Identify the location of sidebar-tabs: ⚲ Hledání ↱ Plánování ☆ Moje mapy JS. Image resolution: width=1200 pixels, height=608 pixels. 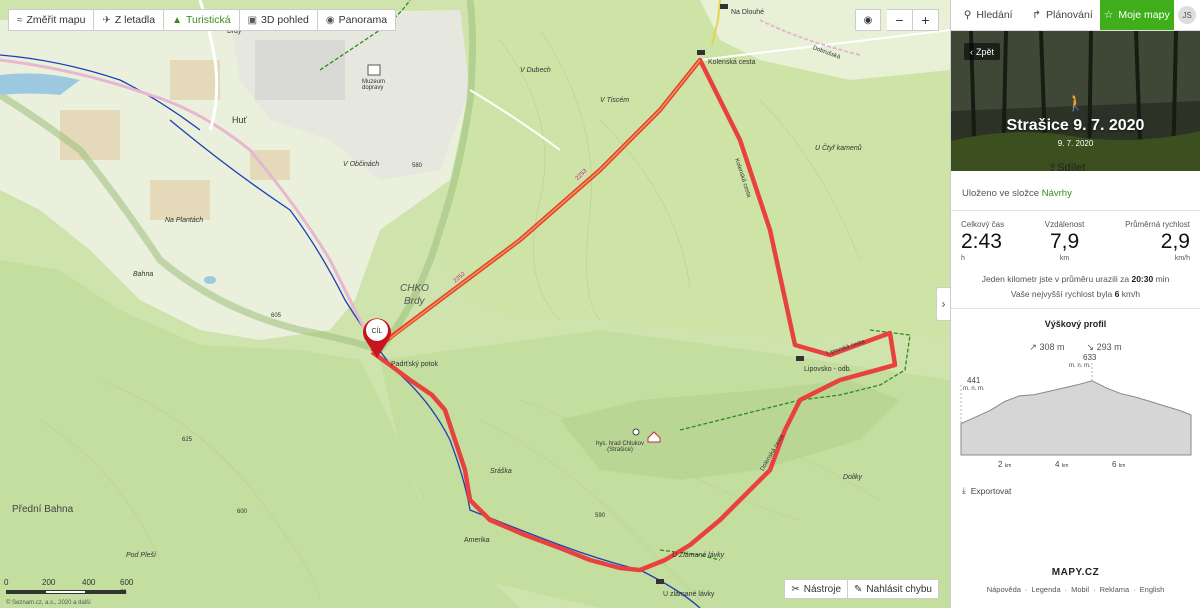
(1075, 15).